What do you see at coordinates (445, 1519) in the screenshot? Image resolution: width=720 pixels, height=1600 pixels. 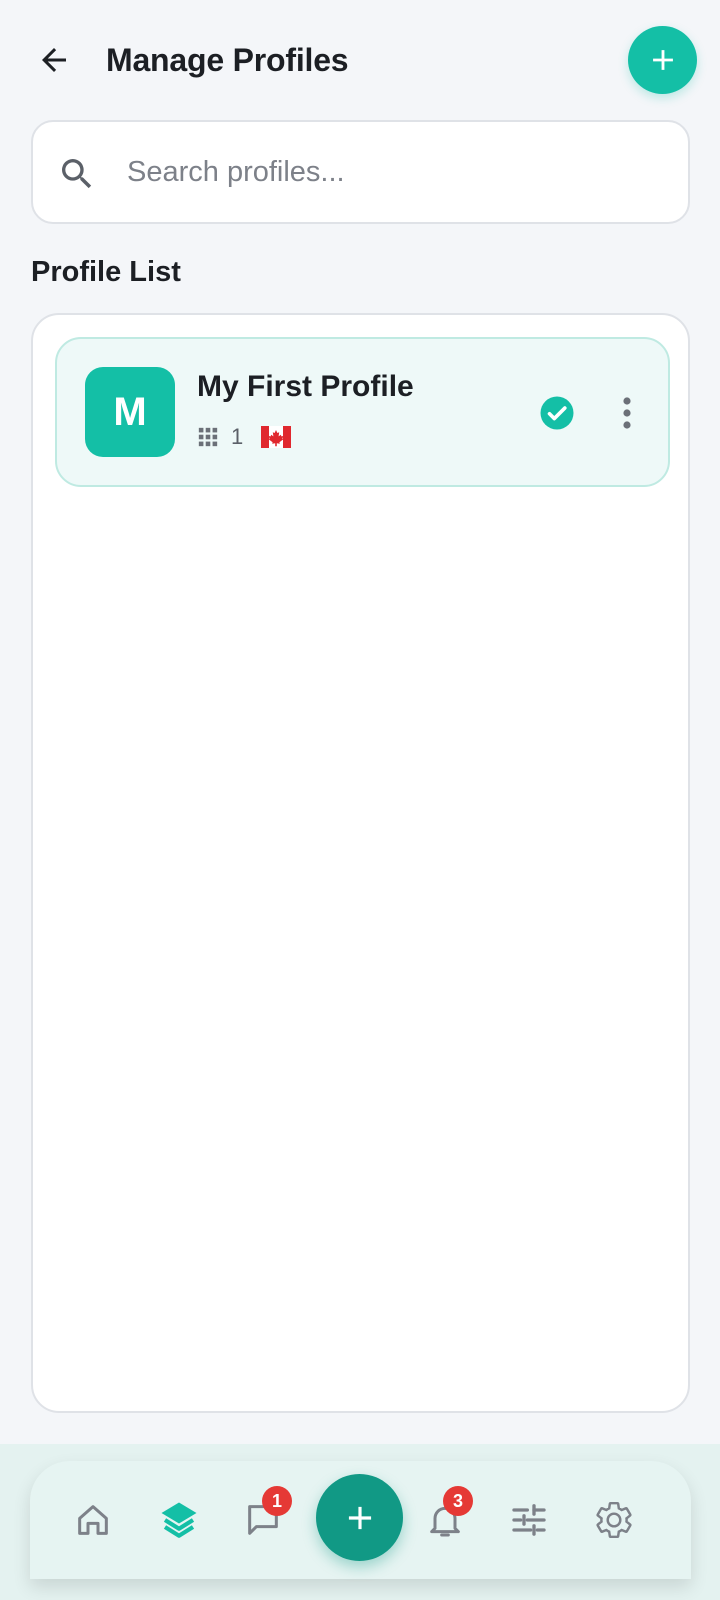 I see `nav-notifications: 3` at bounding box center [445, 1519].